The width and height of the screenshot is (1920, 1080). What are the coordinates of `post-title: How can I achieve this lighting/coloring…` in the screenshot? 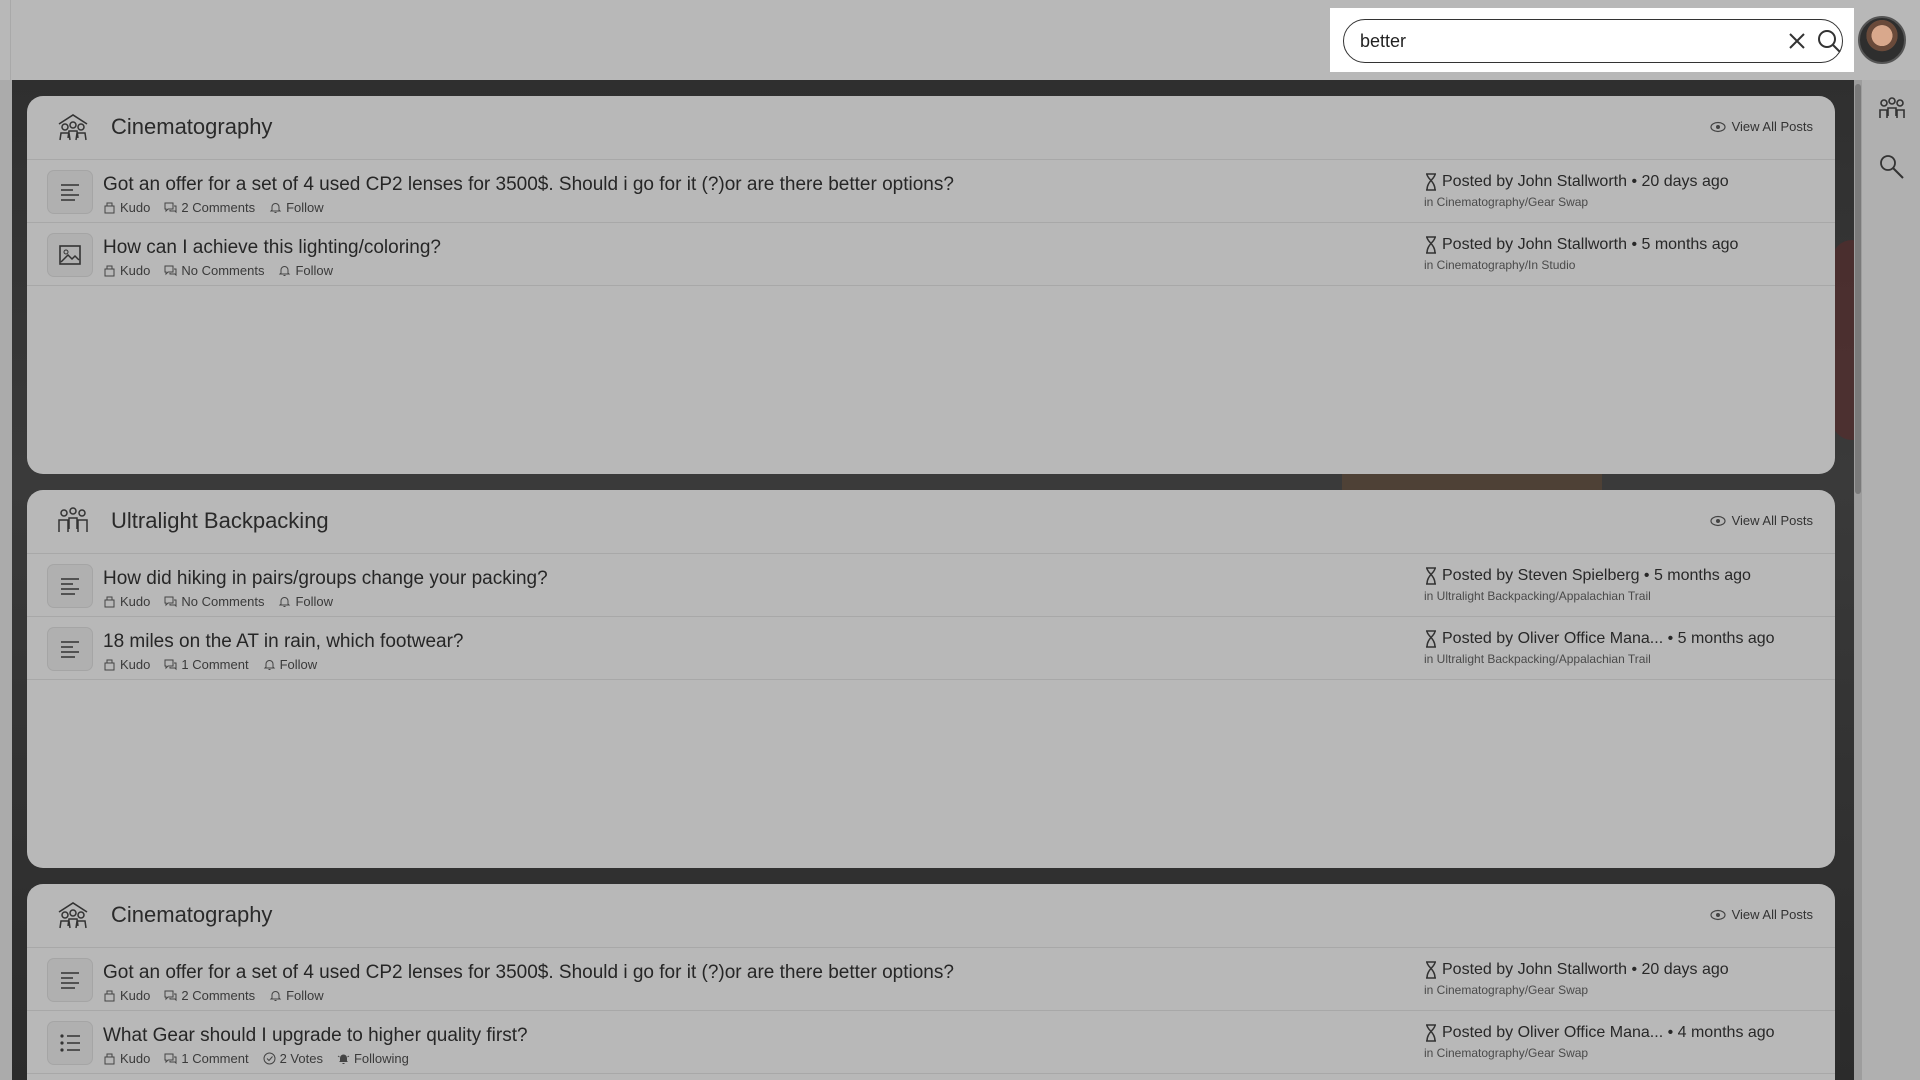 It's located at (272, 248).